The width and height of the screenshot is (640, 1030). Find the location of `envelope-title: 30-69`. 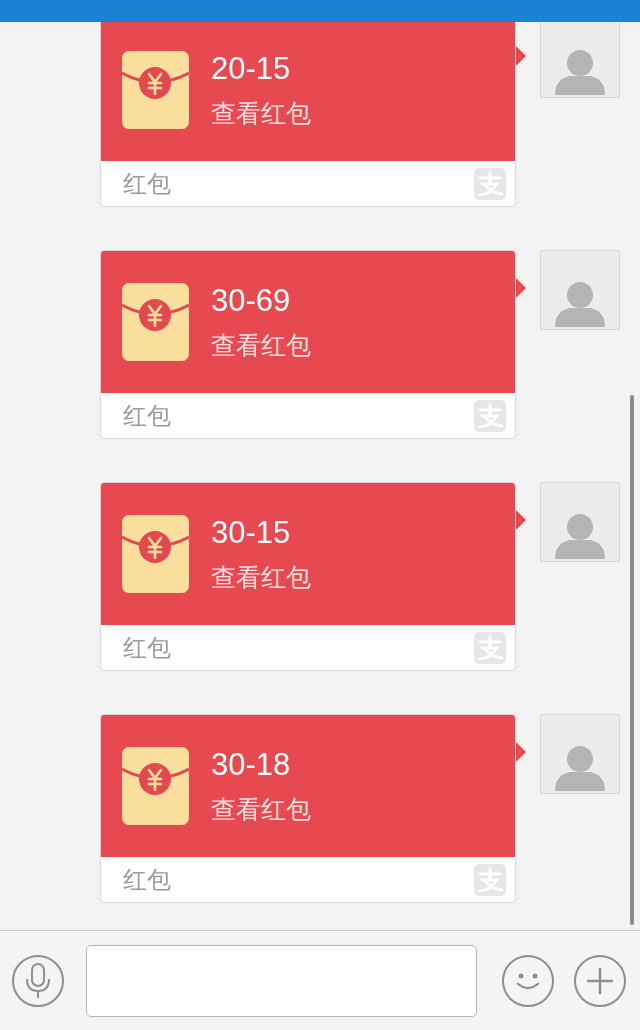

envelope-title: 30-69 is located at coordinates (251, 301).